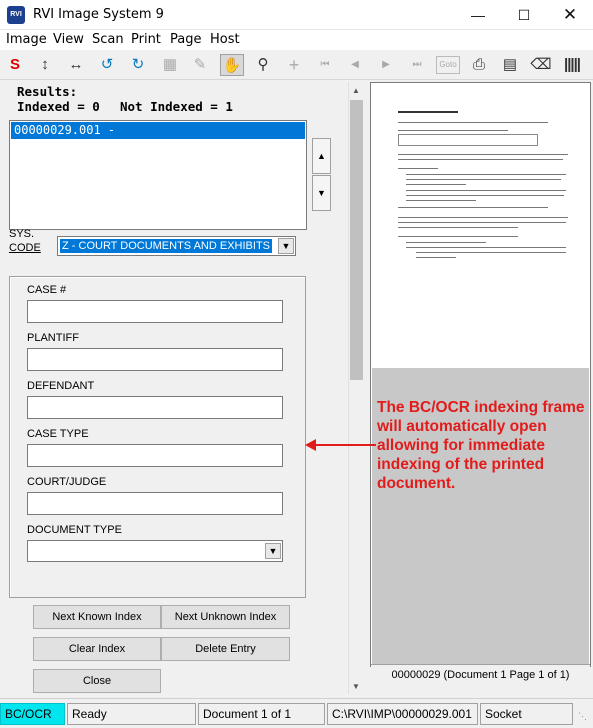  Describe the element at coordinates (344, 445) in the screenshot. I see `callout-arrow-line` at that location.